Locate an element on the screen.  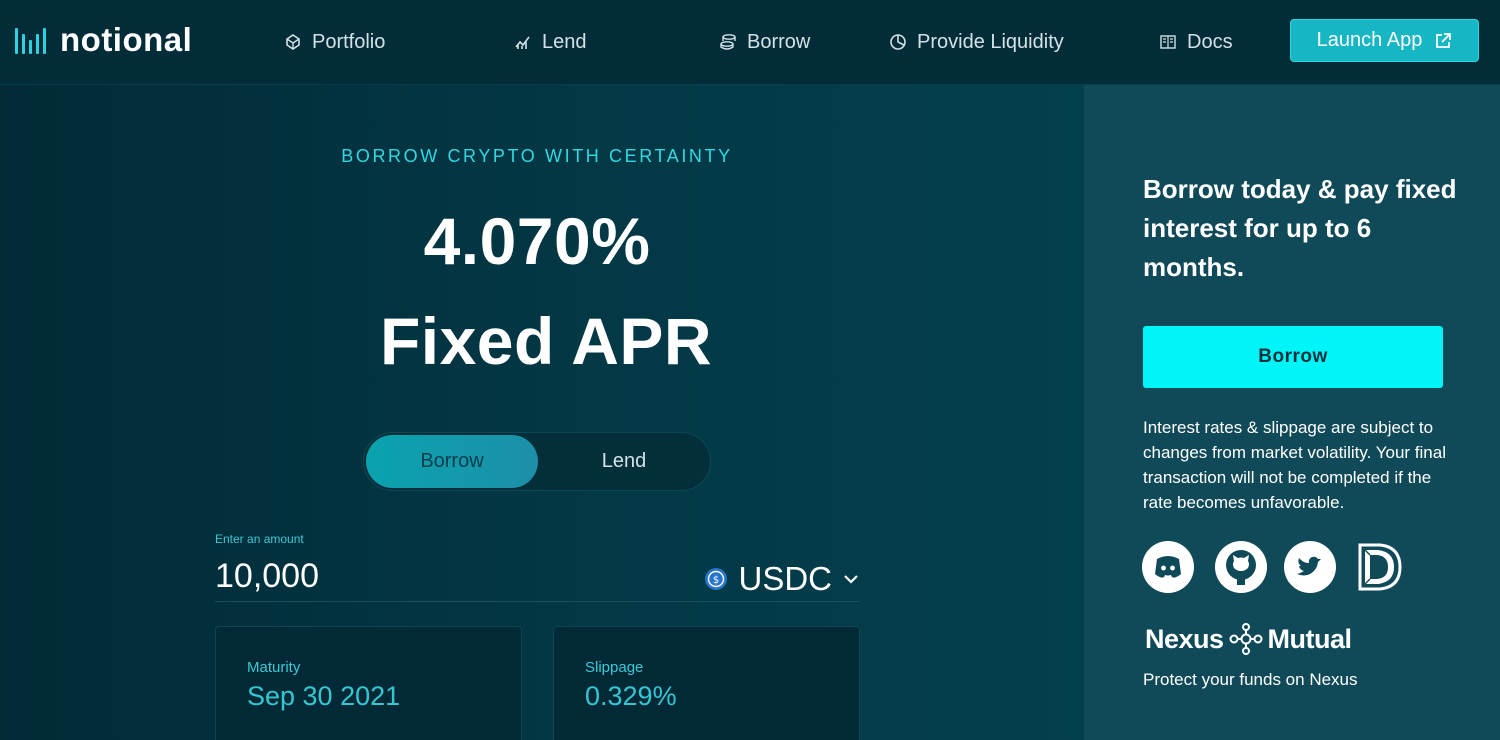
nav-item-borrow: Borrow is located at coordinates (764, 42).